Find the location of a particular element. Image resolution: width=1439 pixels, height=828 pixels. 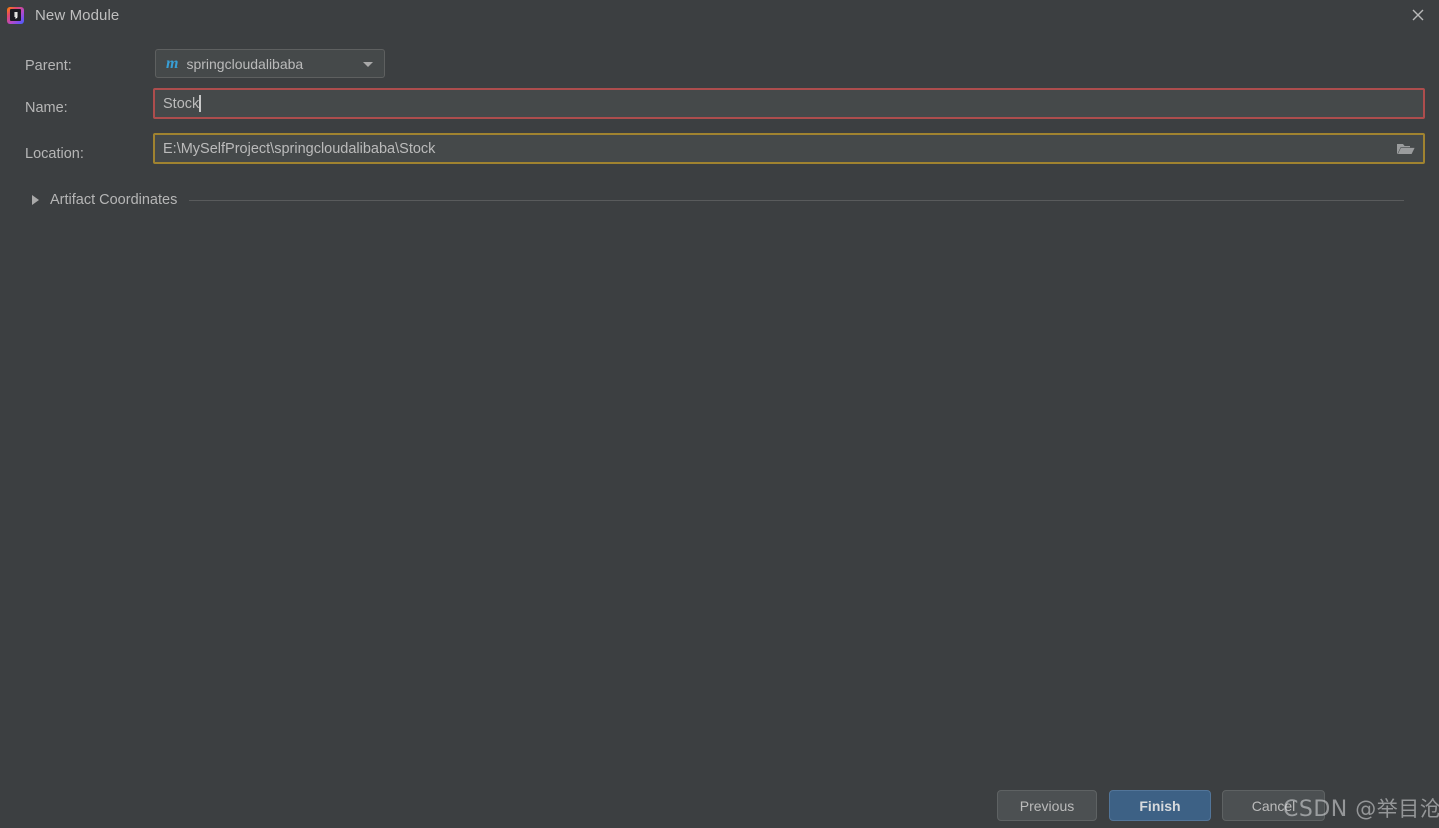

parent-dropdown: m springcloudalibaba is located at coordinates (270, 63).